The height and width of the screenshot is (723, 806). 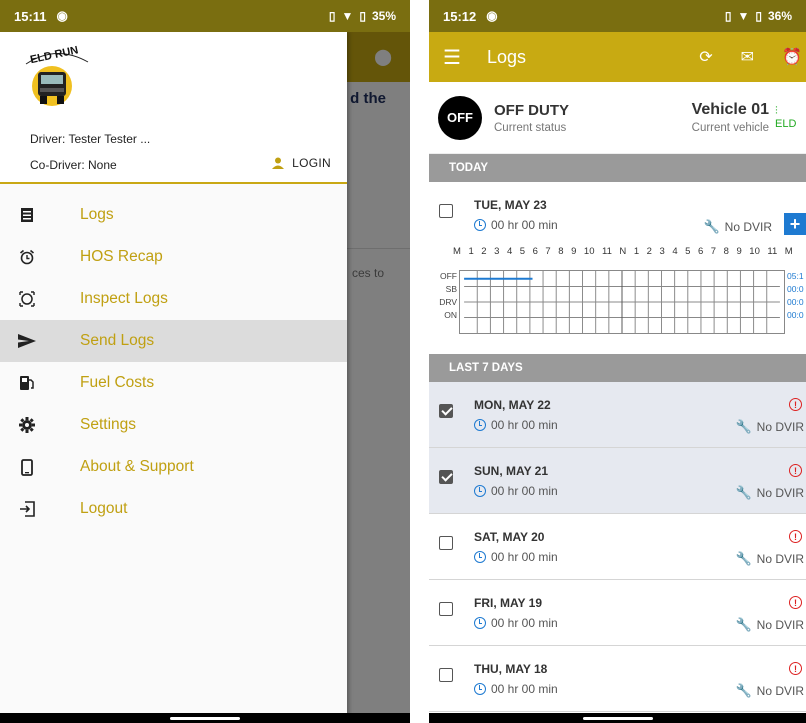 I want to click on alarm-icon: ⏰, so click(x=792, y=57).